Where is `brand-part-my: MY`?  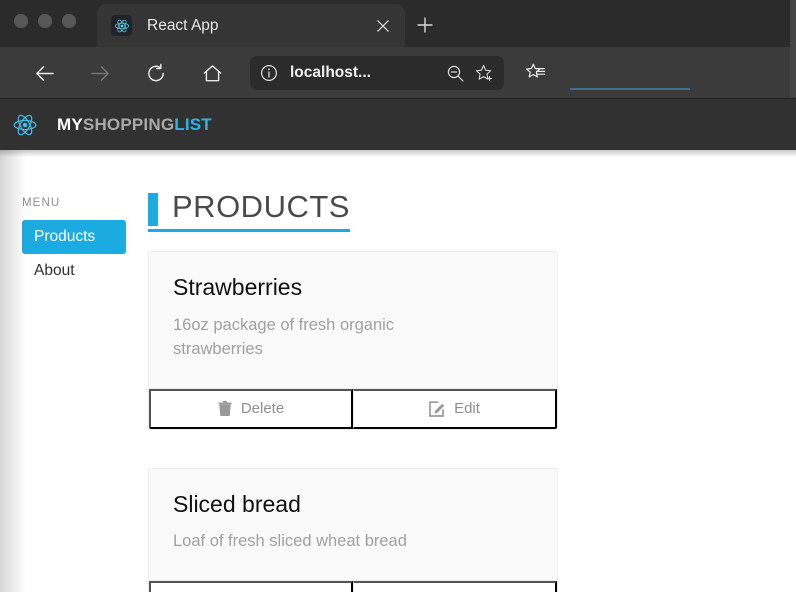 brand-part-my: MY is located at coordinates (70, 124).